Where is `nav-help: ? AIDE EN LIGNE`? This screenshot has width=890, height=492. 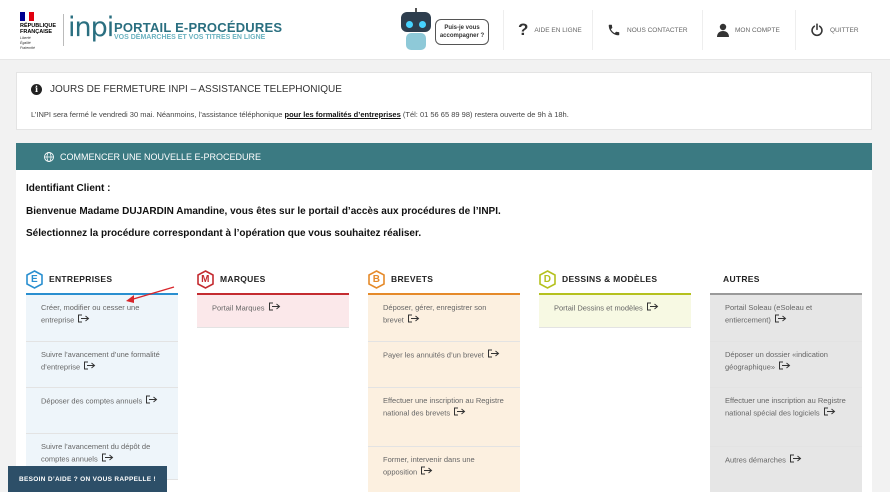 nav-help: ? AIDE EN LIGNE is located at coordinates (547, 30).